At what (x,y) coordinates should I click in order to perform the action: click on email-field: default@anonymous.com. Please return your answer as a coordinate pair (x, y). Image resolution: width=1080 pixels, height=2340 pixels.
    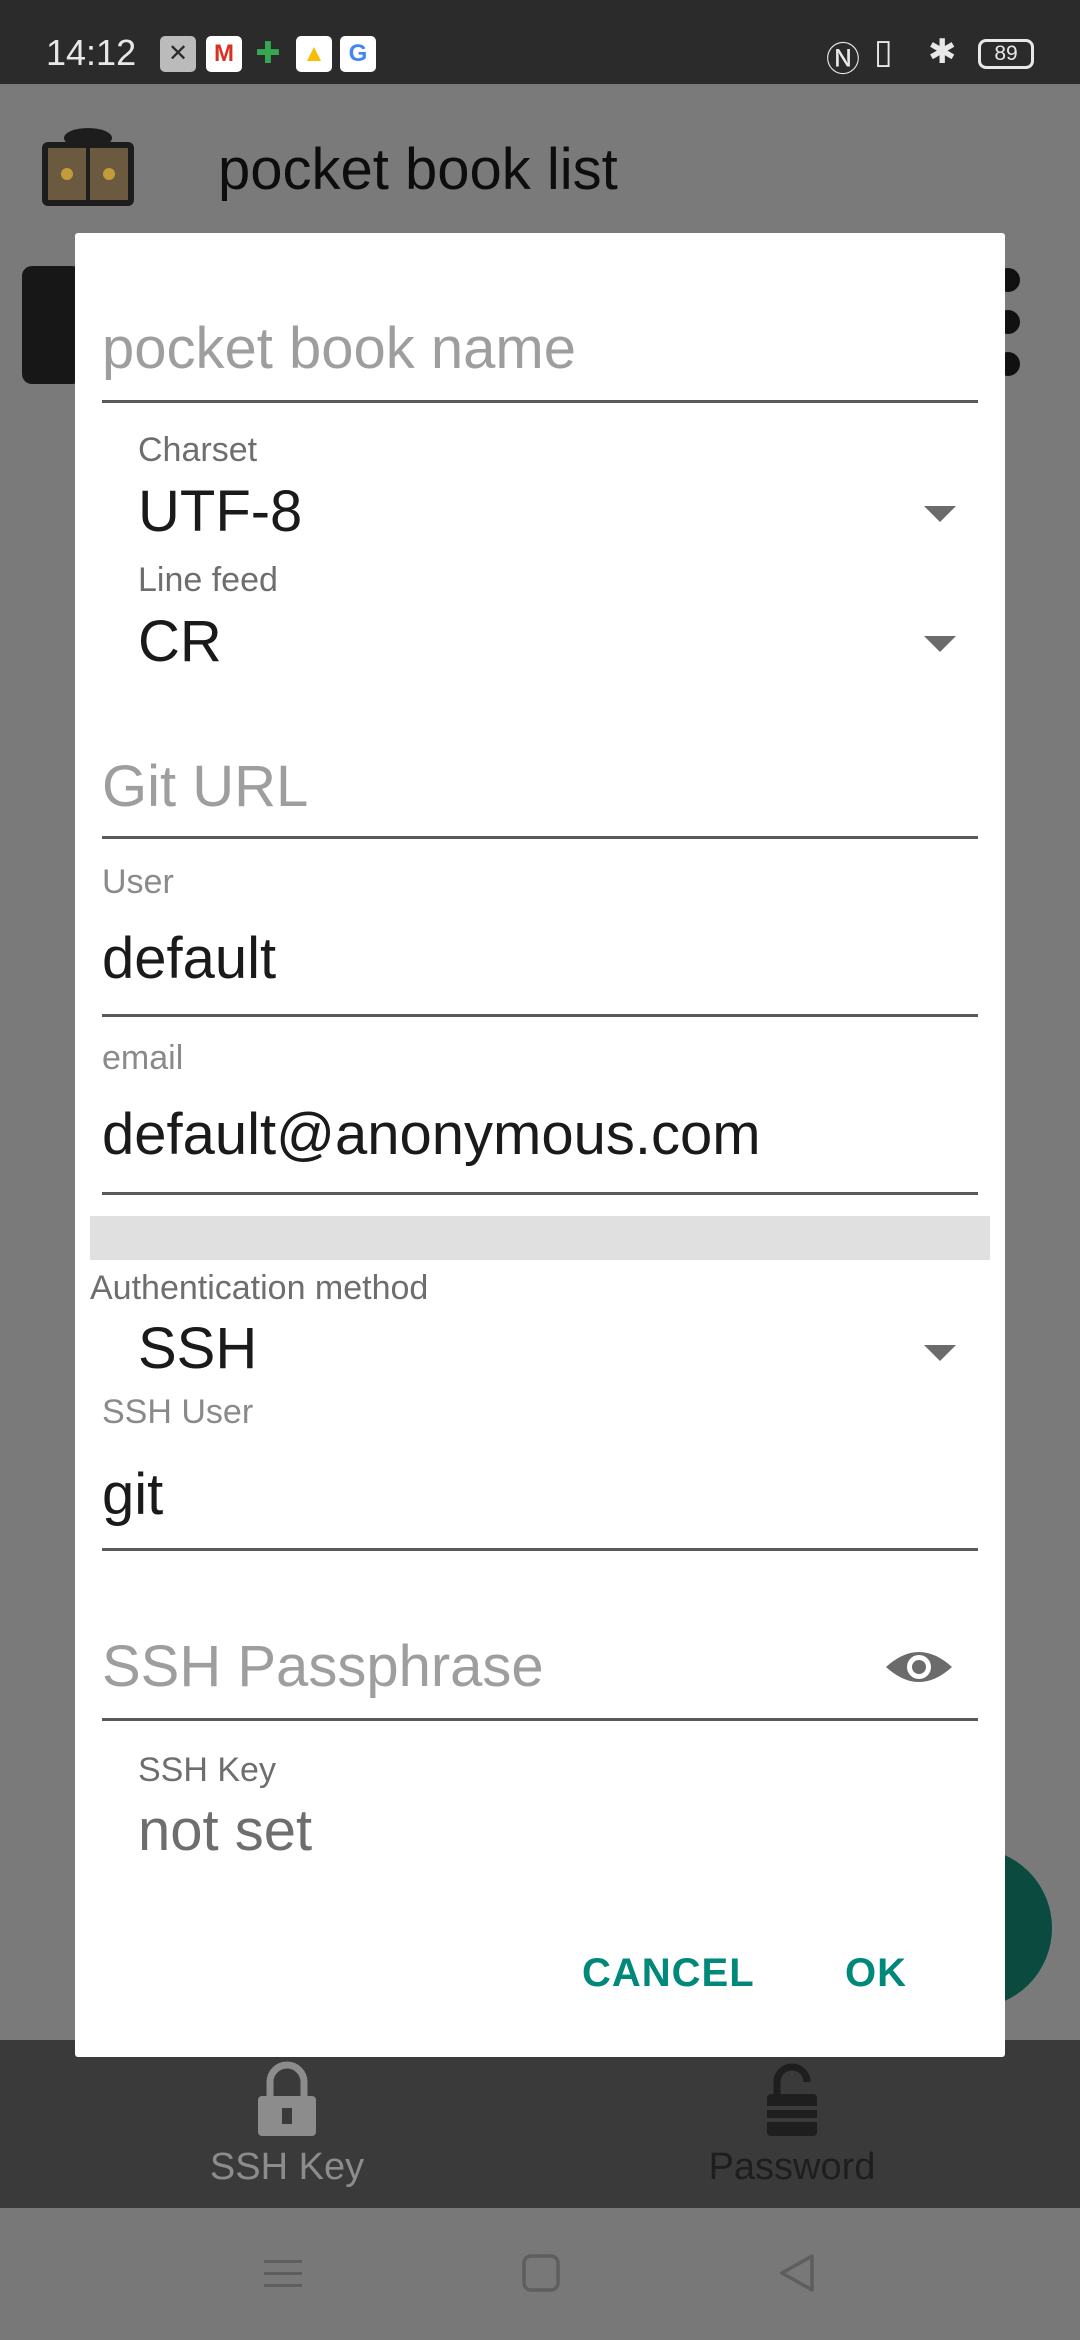
    Looking at the image, I should click on (540, 1148).